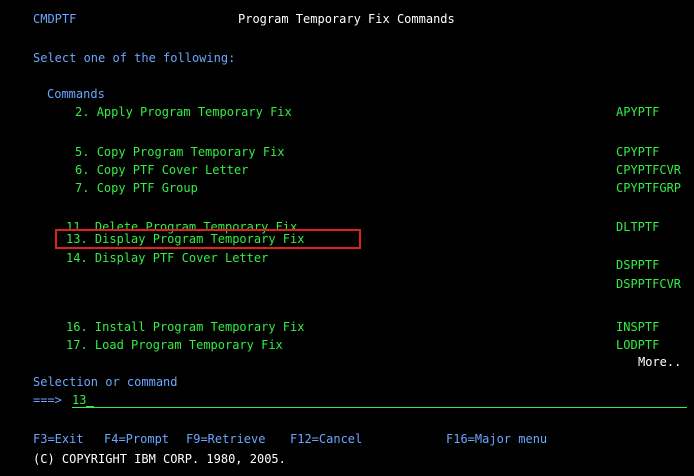 This screenshot has width=694, height=476. I want to click on more-indicator: More.., so click(660, 362).